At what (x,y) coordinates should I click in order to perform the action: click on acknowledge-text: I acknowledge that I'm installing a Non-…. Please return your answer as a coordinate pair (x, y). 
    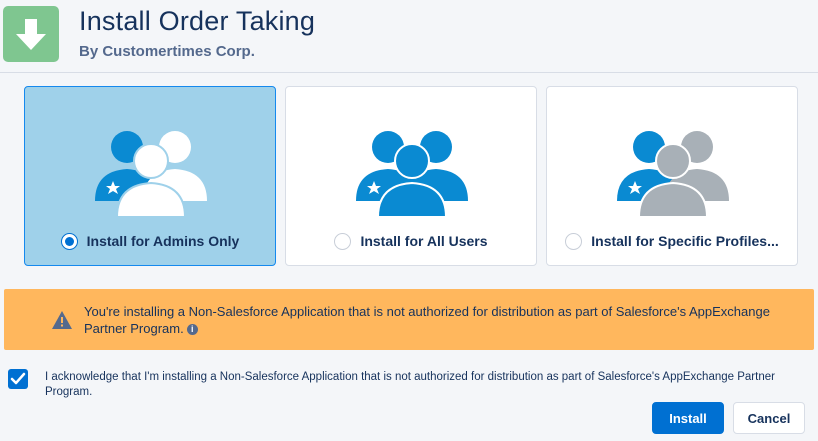
    Looking at the image, I should click on (410, 384).